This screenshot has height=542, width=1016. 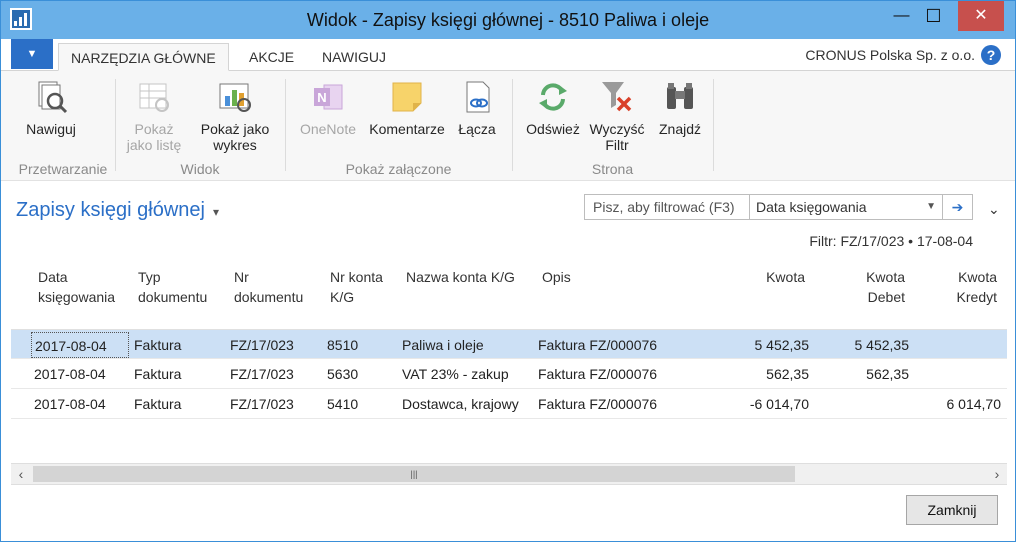 What do you see at coordinates (766, 345) in the screenshot?
I see `cell-amount: 5 452,35` at bounding box center [766, 345].